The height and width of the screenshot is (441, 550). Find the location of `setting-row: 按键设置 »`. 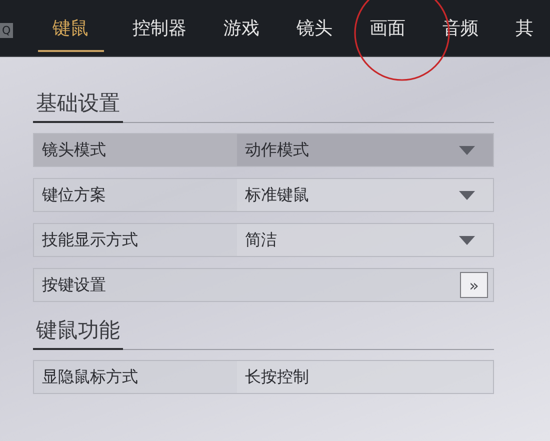

setting-row: 按键设置 » is located at coordinates (263, 285).